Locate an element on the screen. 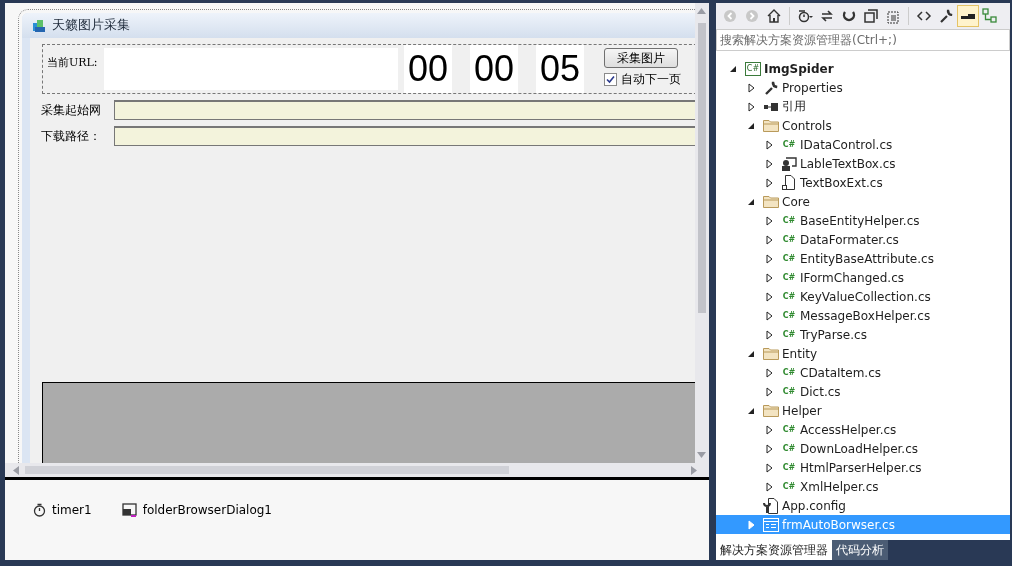 This screenshot has height=566, width=1012. tree-item: C# TryParse.cs is located at coordinates (863, 334).